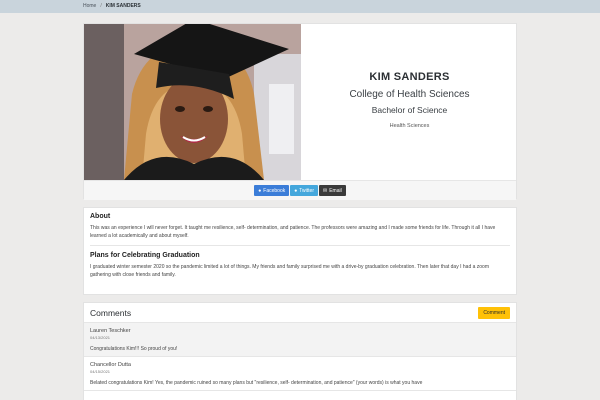  I want to click on comment-date: 04/13/2021, so click(100, 337).